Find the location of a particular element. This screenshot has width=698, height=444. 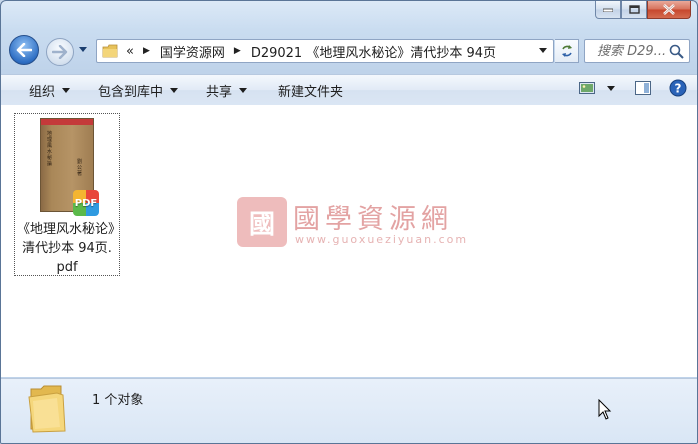

item-count: 1 个对象 is located at coordinates (118, 400).